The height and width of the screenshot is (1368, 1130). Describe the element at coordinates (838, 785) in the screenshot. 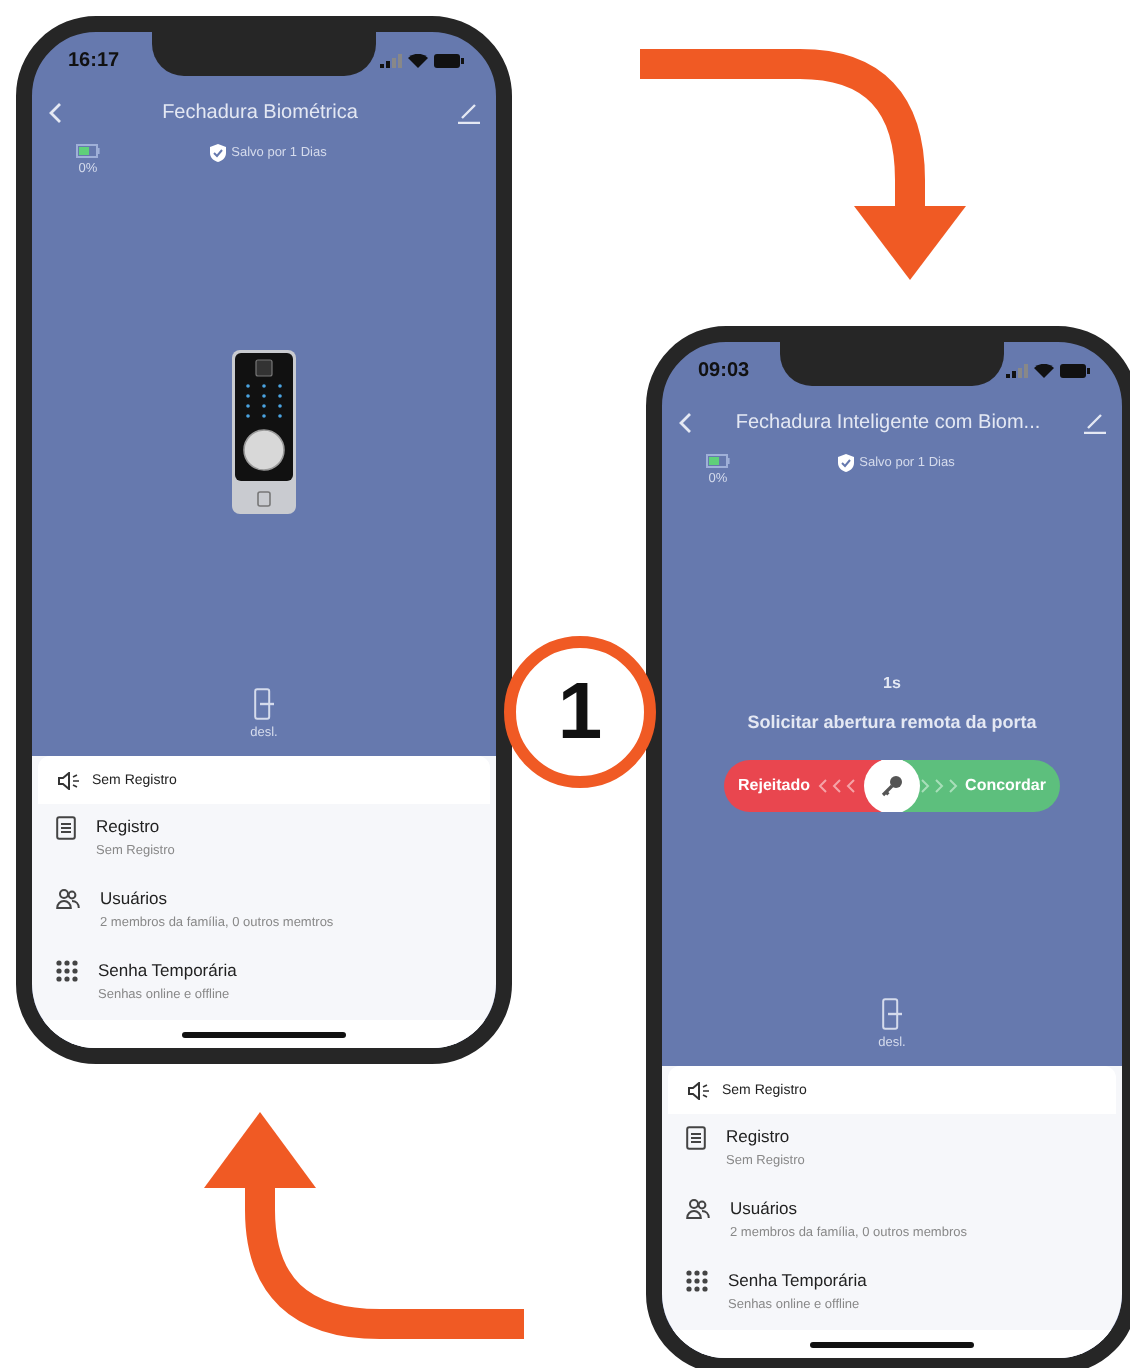

I see `chevrons-left-icon` at that location.